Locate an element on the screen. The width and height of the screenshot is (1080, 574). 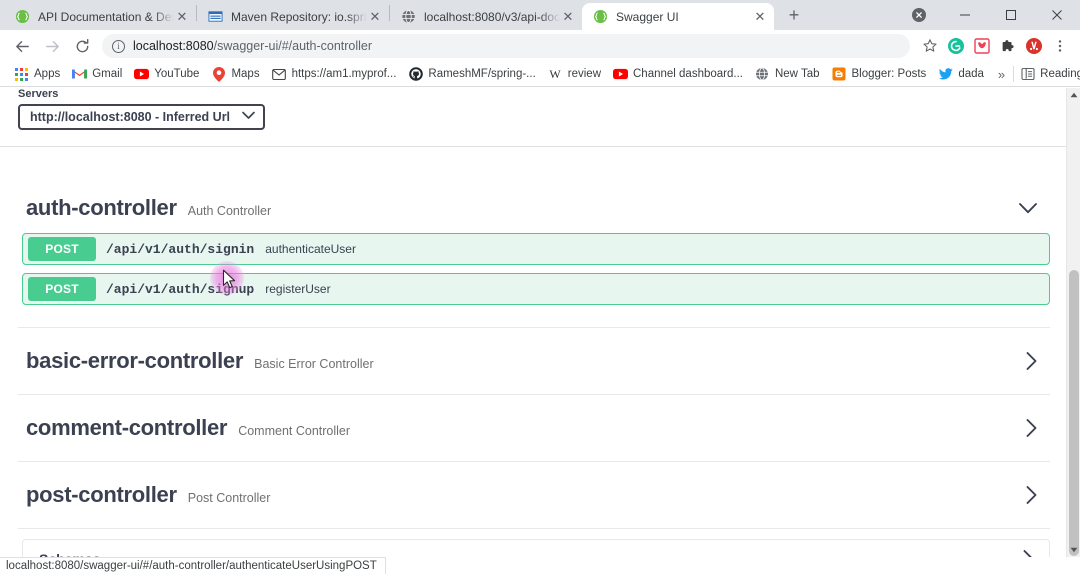
tag-header-post-controller: post-controller Post Controller is located at coordinates (534, 495).